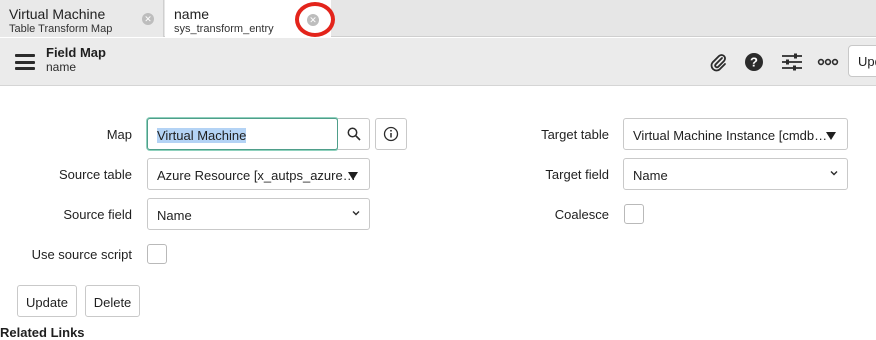 The width and height of the screenshot is (876, 340). I want to click on source-field-label: Source field, so click(97, 214).